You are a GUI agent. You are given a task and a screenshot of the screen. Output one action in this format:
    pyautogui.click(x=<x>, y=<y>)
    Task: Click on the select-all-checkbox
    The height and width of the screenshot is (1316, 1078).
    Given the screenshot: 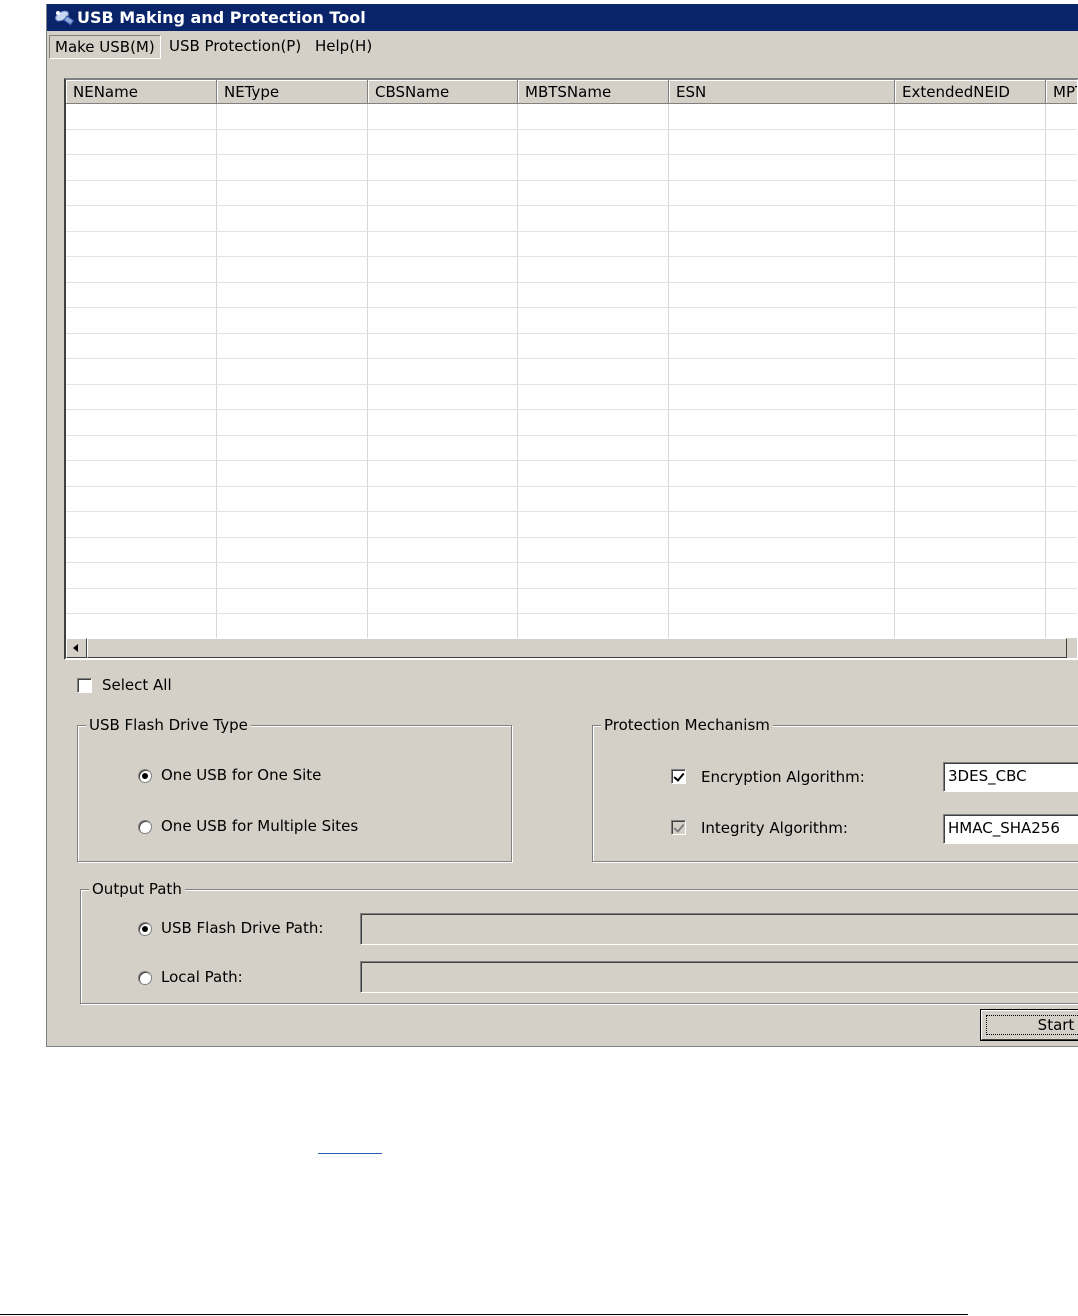 What is the action you would take?
    pyautogui.click(x=84, y=685)
    